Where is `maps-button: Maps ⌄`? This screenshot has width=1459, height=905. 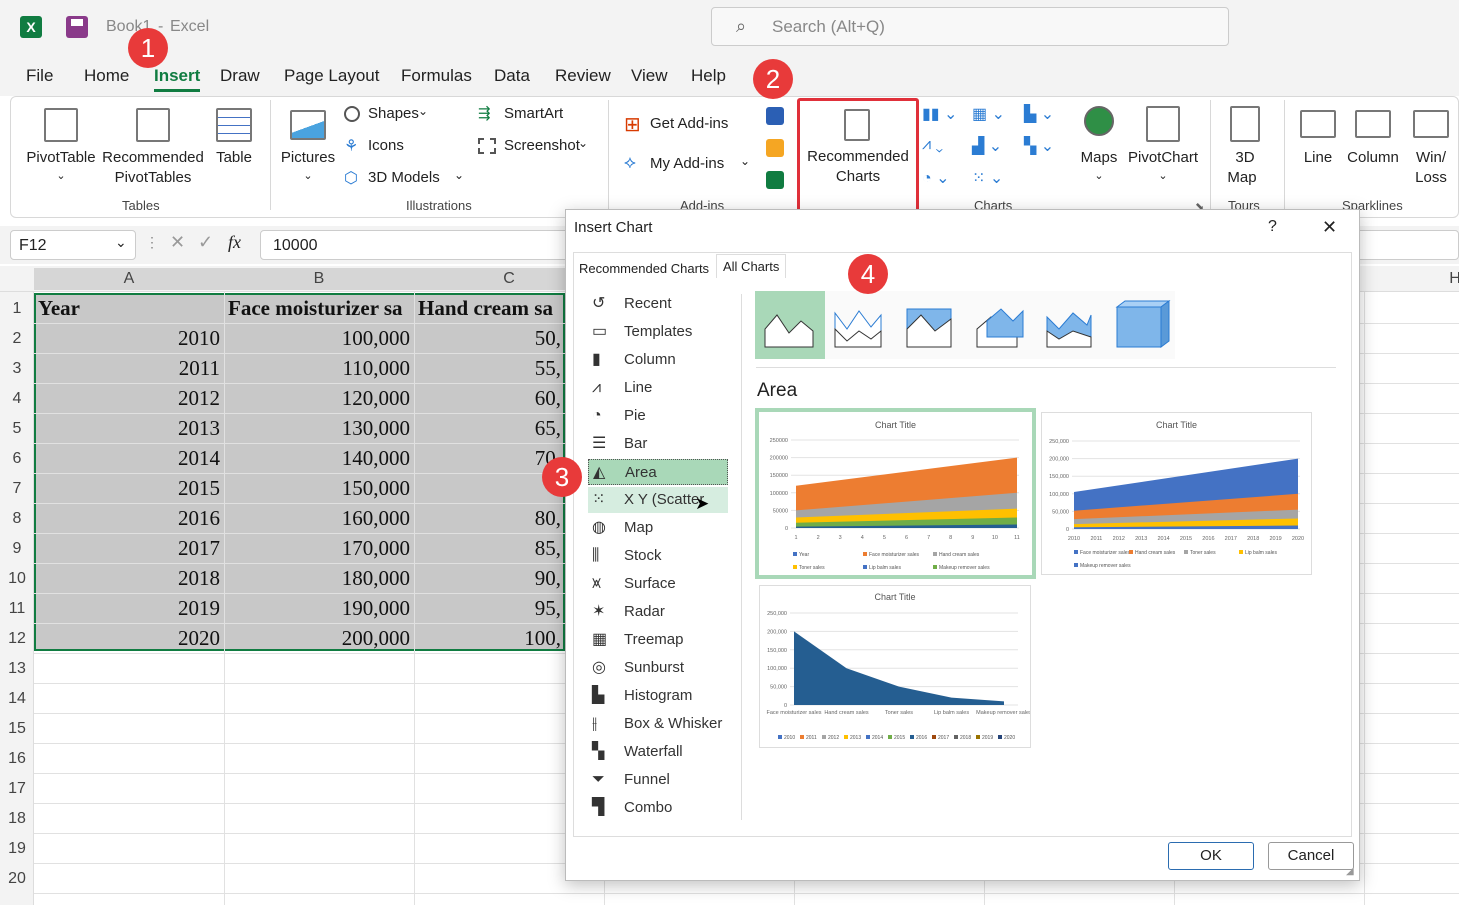
maps-button: Maps ⌄ is located at coordinates (1099, 146).